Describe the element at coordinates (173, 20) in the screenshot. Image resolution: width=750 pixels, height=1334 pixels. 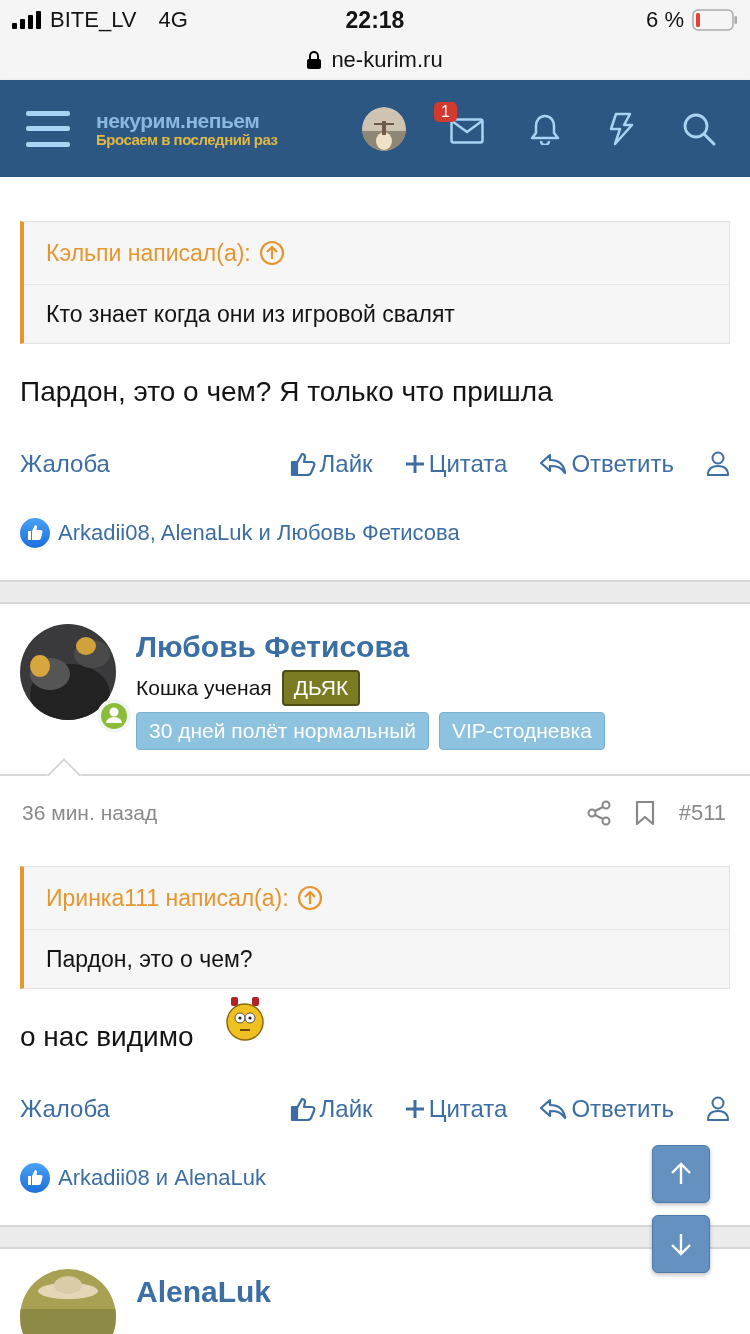
I see `network-type: 4G` at that location.